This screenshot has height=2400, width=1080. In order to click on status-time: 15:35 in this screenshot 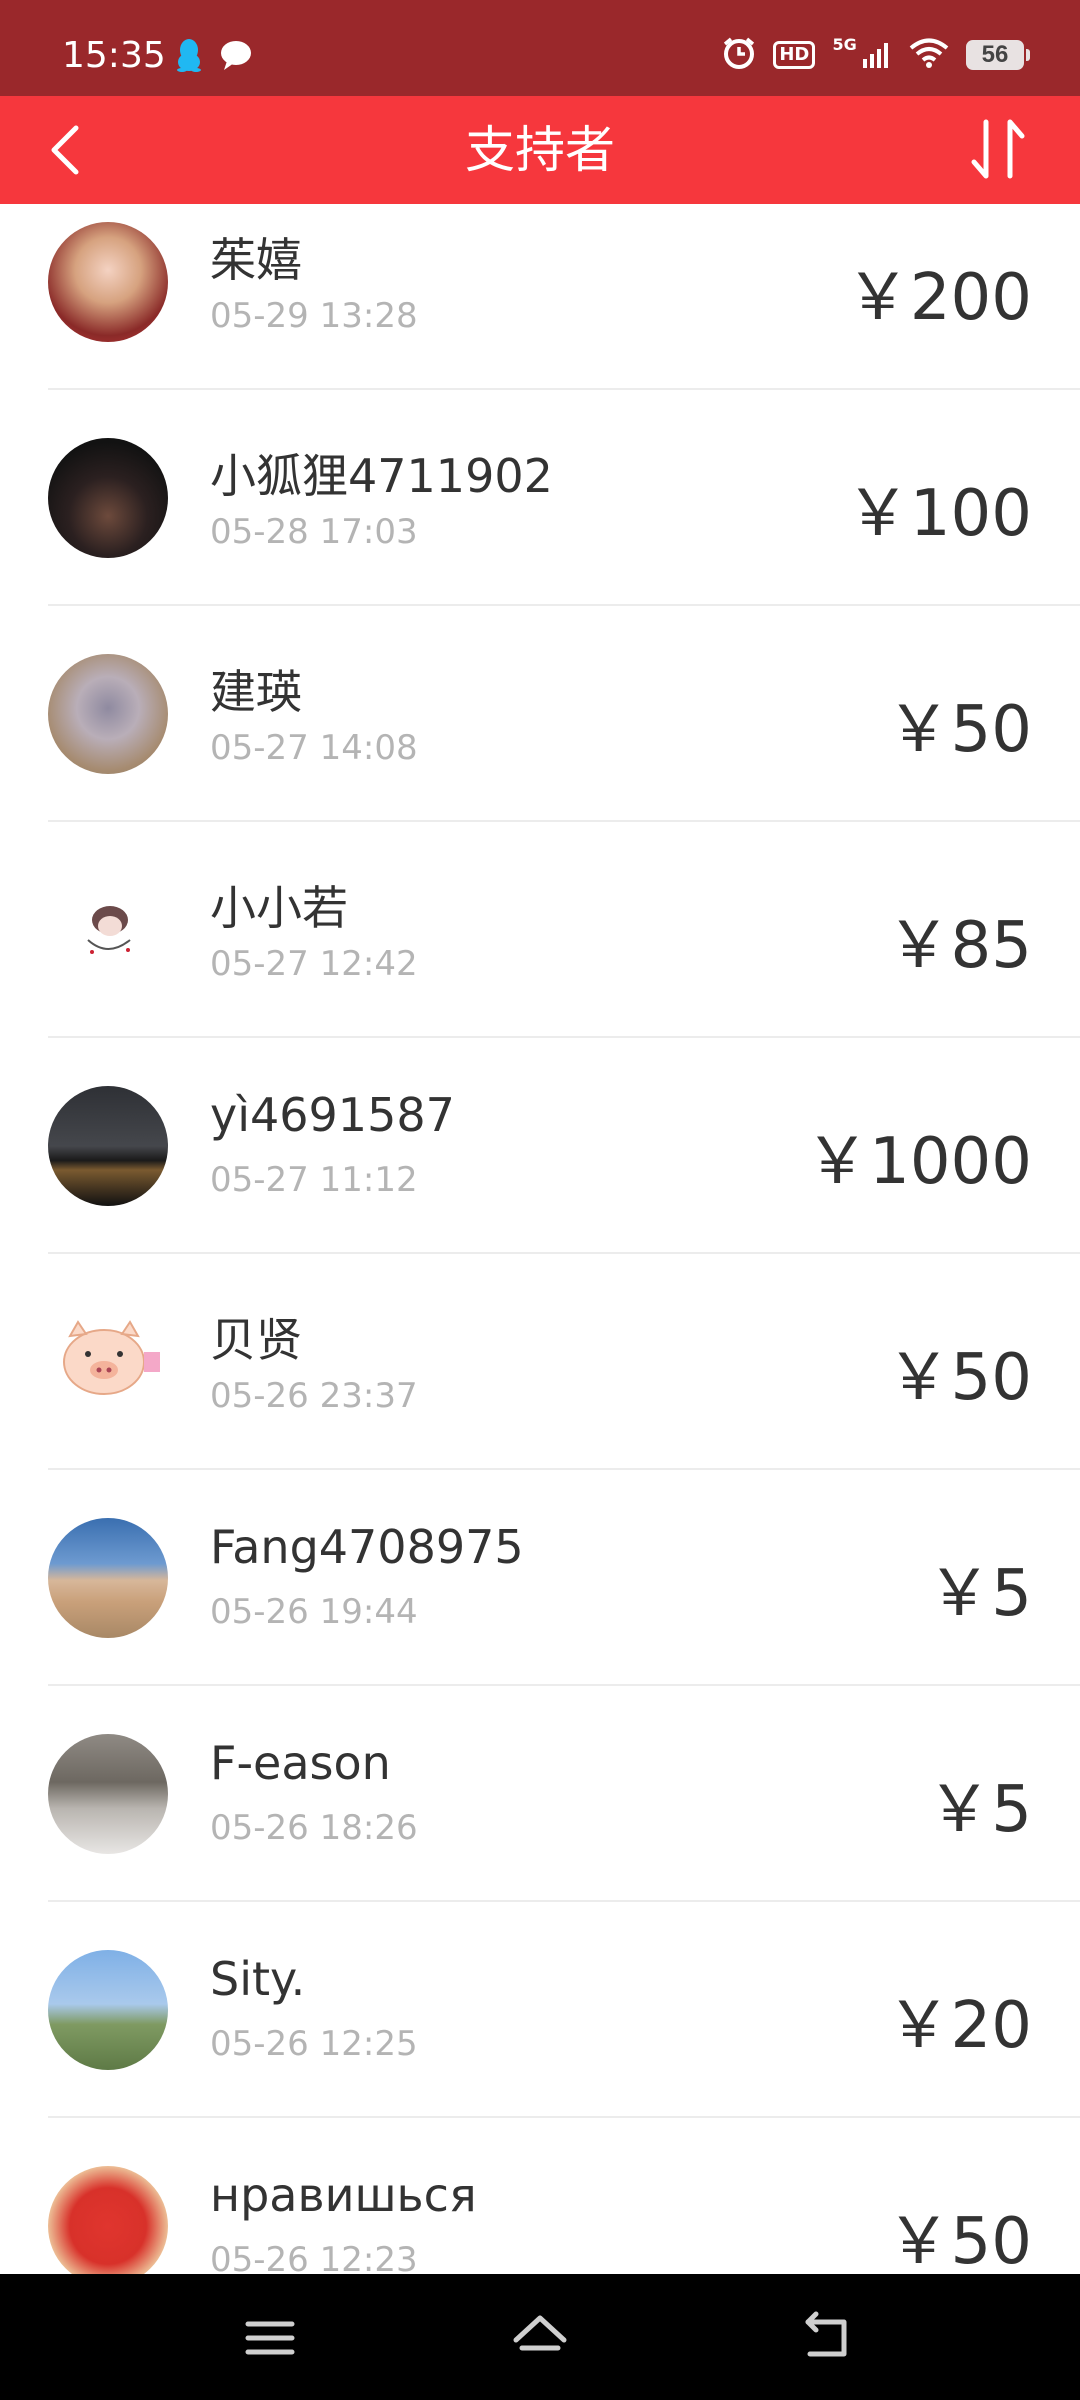, I will do `click(114, 55)`.